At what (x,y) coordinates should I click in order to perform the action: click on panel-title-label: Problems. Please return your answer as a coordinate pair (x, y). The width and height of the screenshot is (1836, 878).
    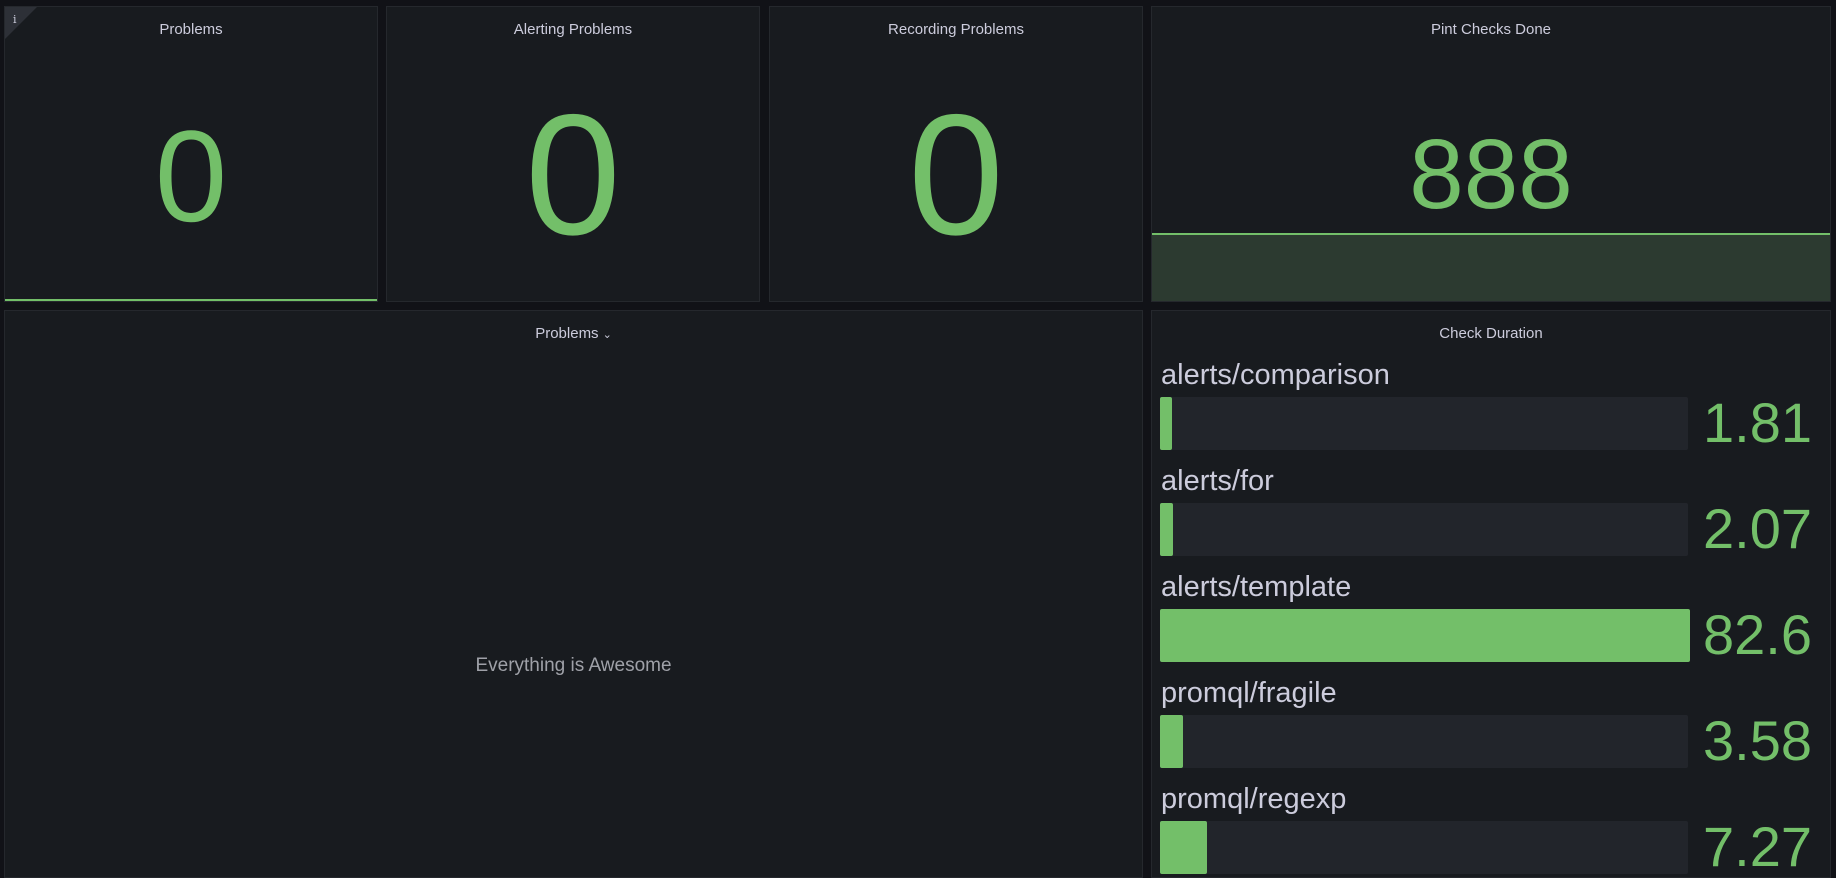
    Looking at the image, I should click on (566, 333).